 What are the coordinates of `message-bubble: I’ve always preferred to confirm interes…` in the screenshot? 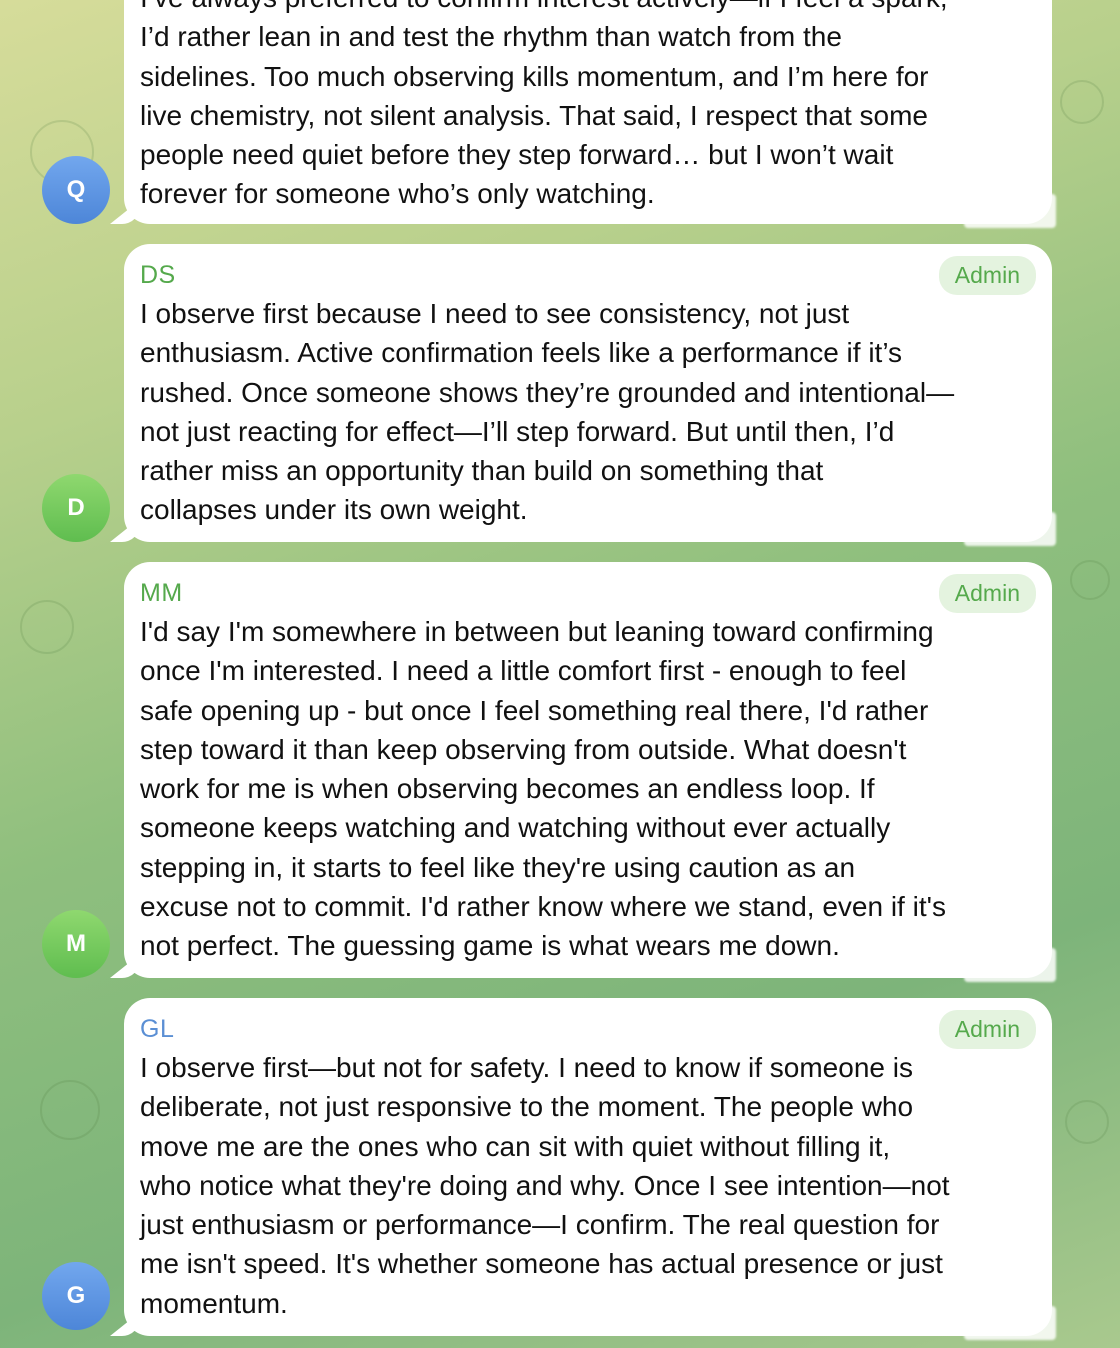 It's located at (590, 114).